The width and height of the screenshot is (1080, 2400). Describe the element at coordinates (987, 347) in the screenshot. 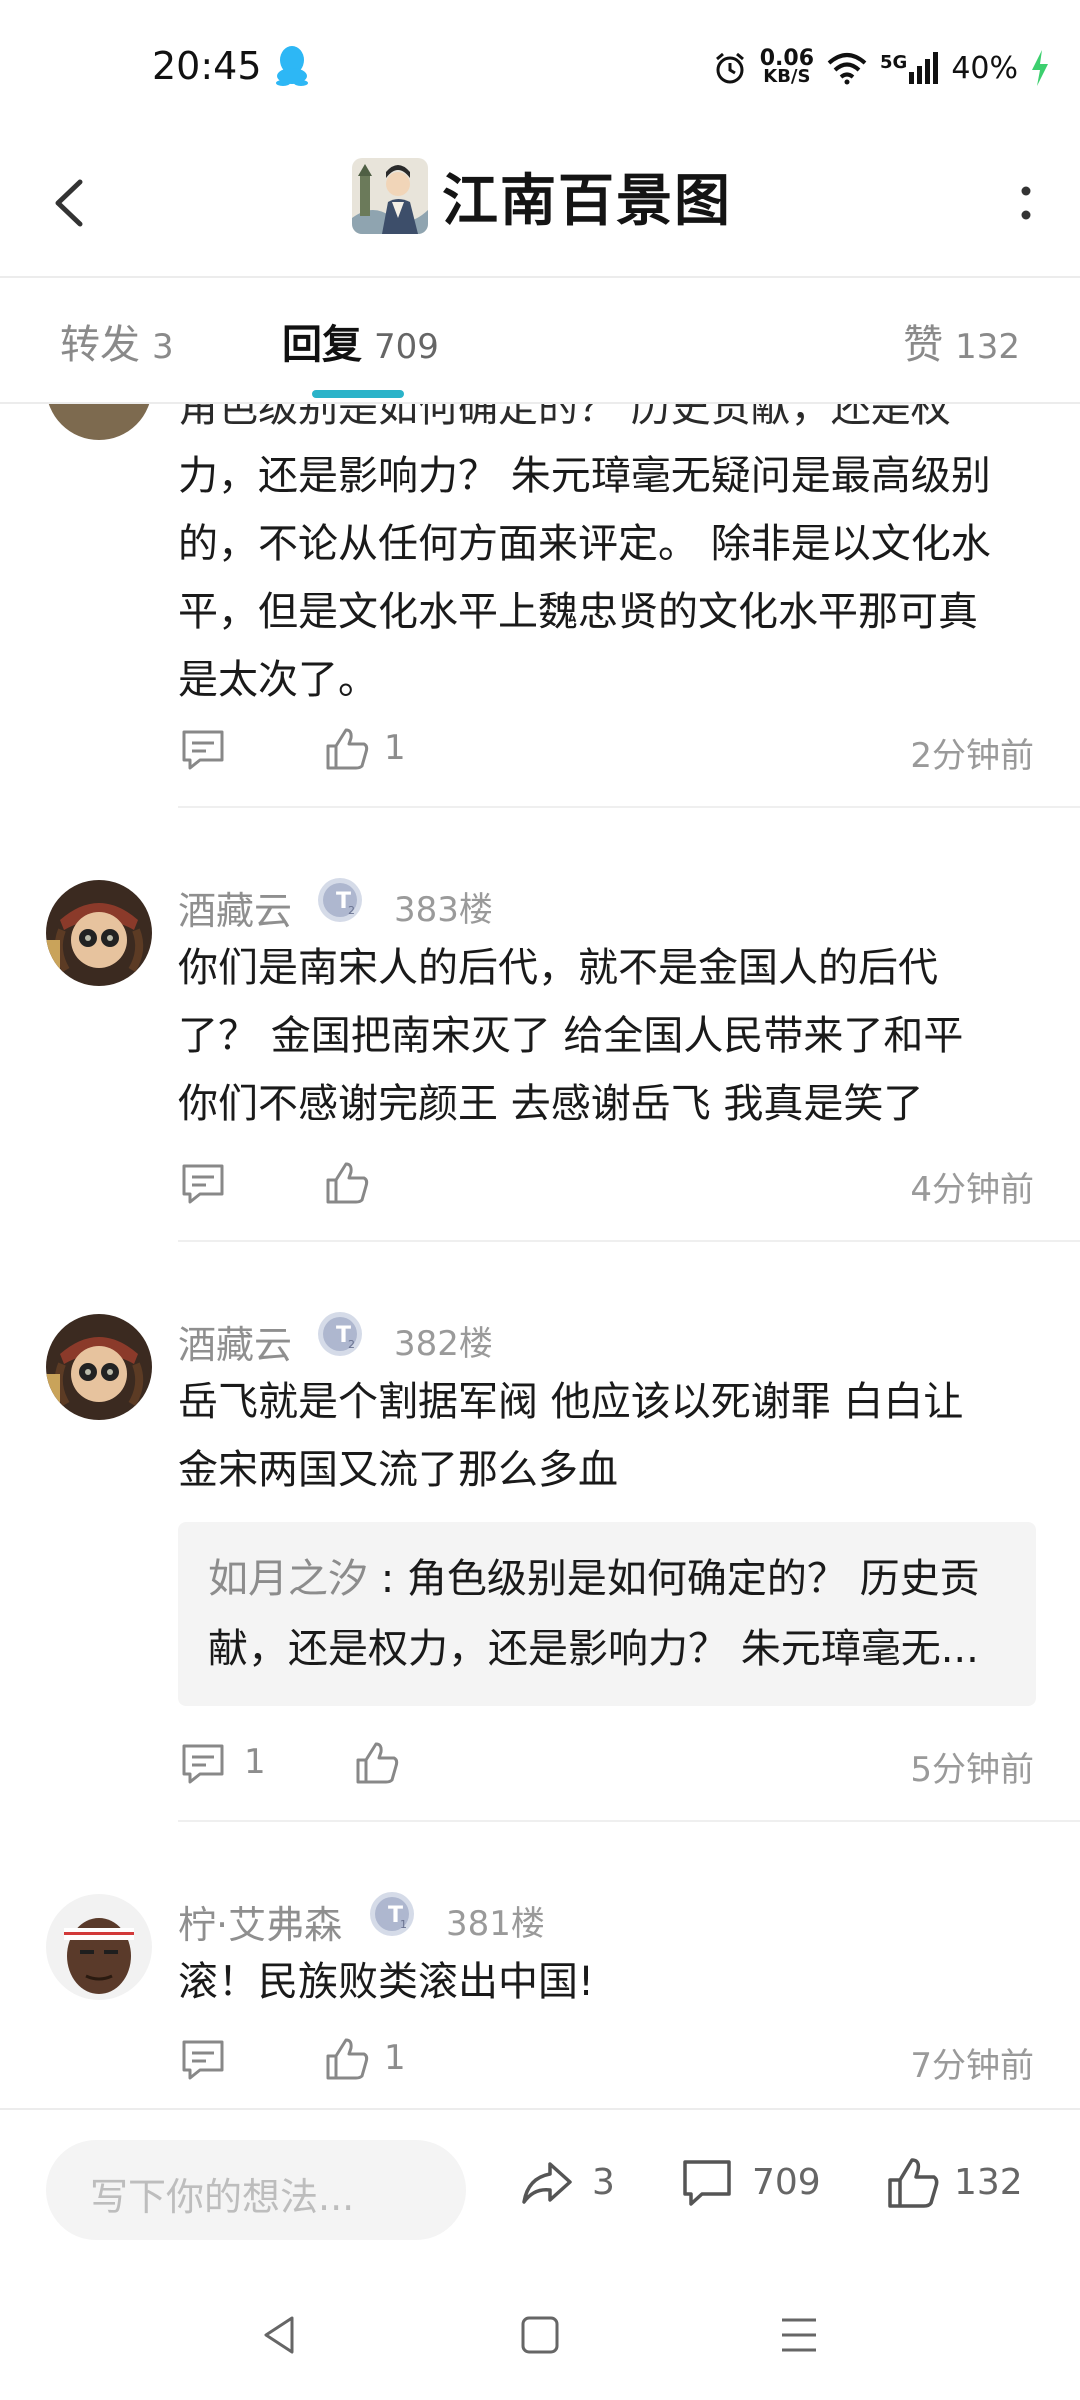

I see `tab-count: 132` at that location.